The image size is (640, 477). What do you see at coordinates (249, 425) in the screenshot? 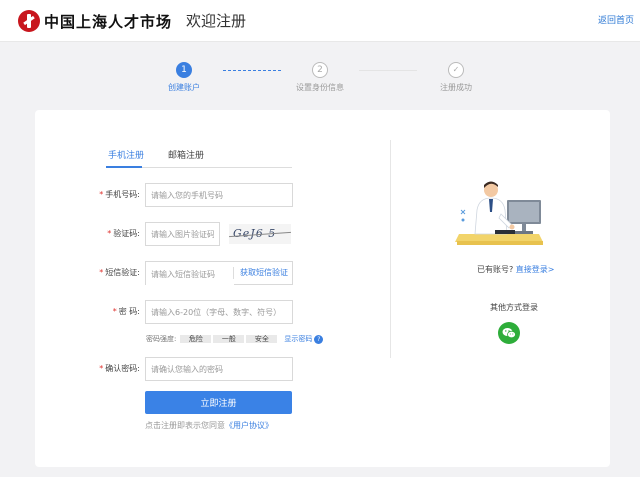
I see `user-agreement-link: 《用户协议》` at bounding box center [249, 425].